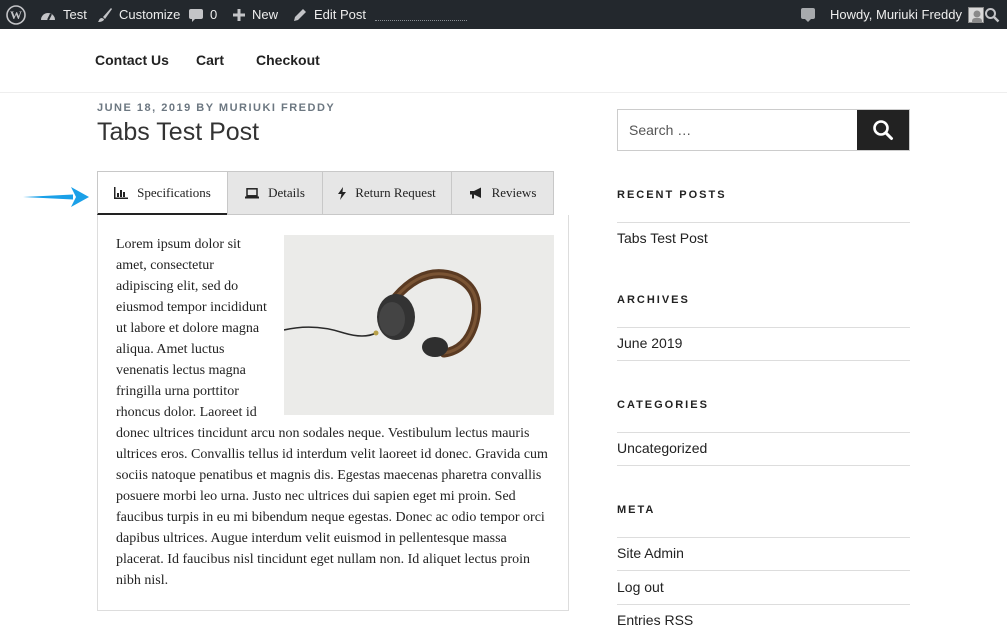  I want to click on bolt-icon, so click(342, 193).